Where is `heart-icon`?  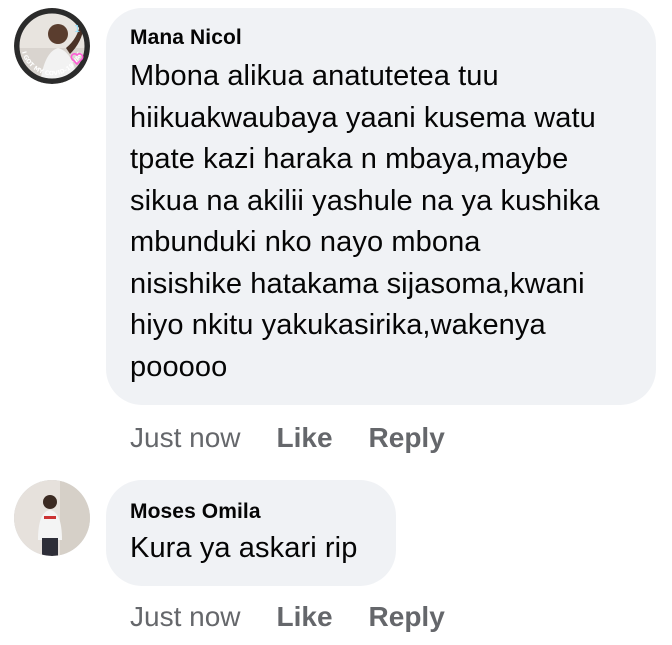
heart-icon is located at coordinates (77, 59).